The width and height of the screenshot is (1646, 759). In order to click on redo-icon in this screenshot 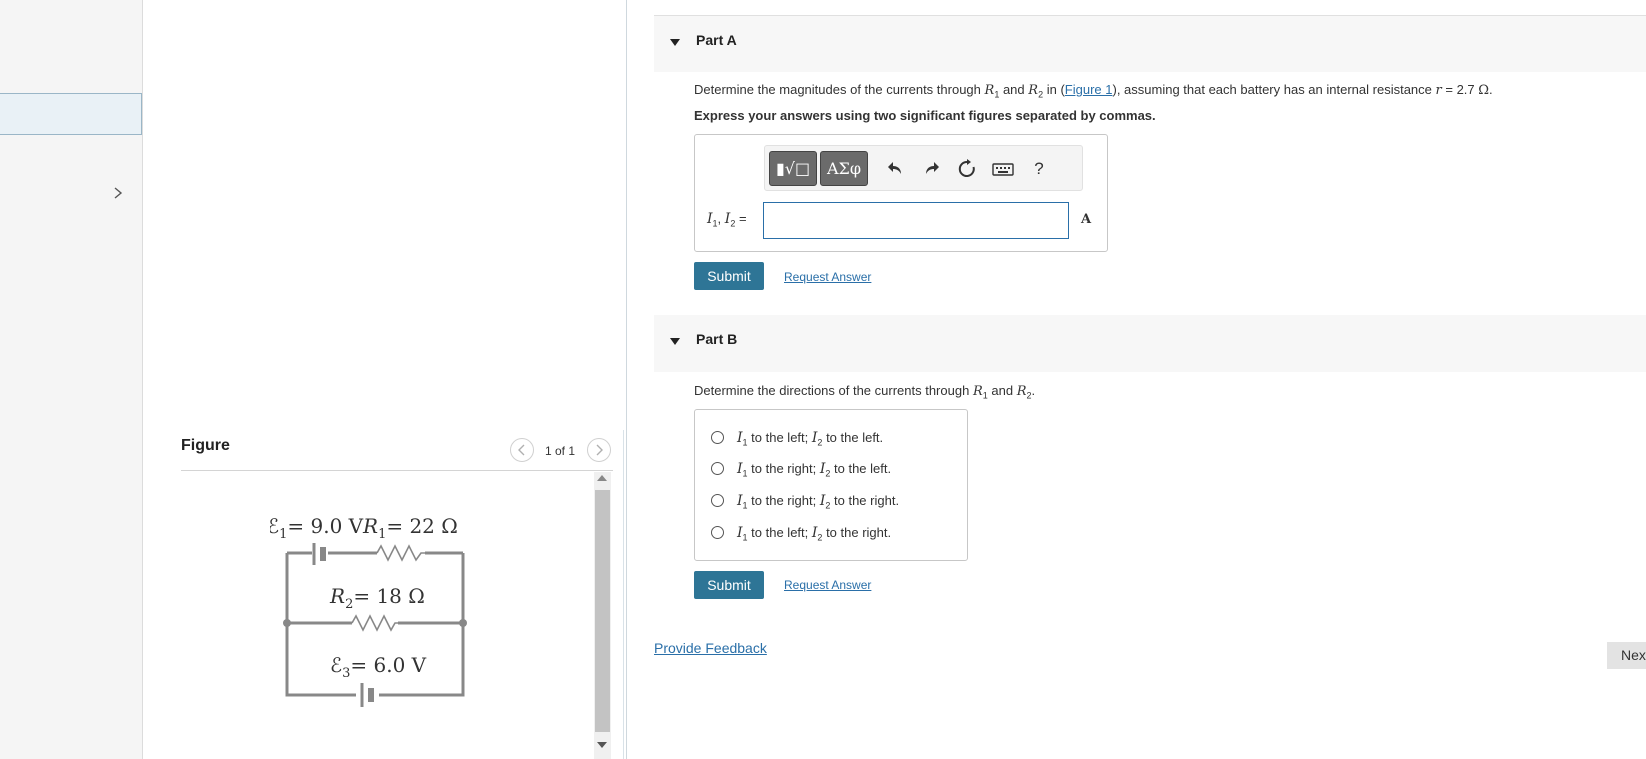, I will do `click(931, 169)`.